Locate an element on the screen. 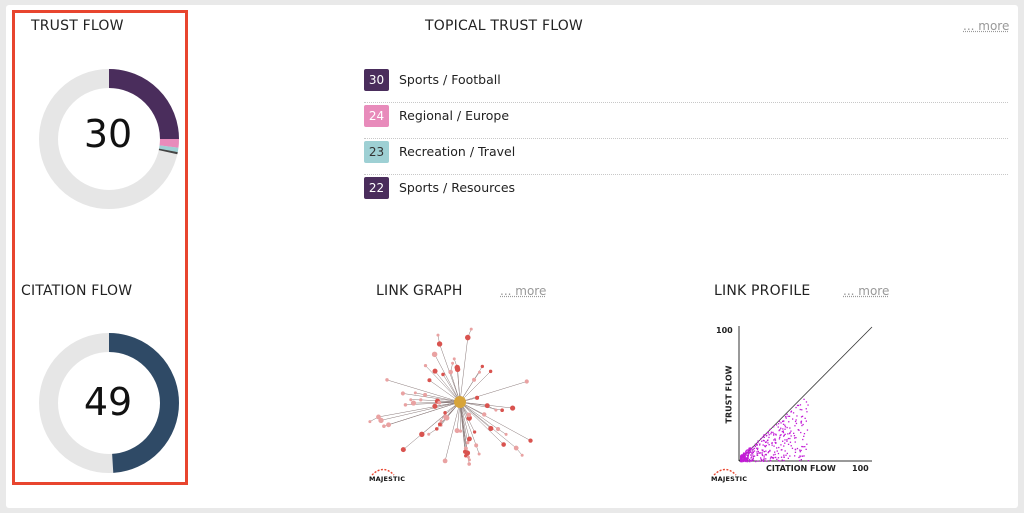 This screenshot has height=513, width=1024. topic-row: 22 Sports / Resources is located at coordinates (686, 192).